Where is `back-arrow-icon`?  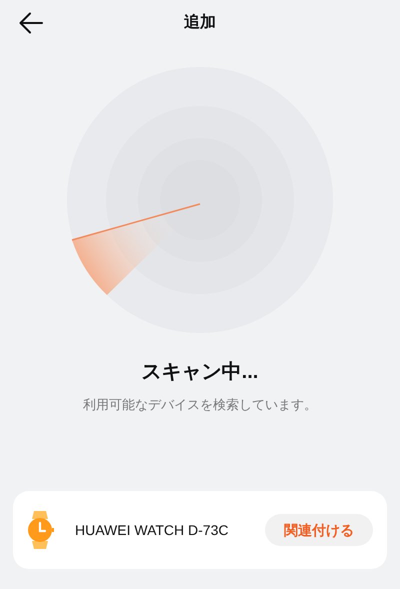
back-arrow-icon is located at coordinates (31, 23).